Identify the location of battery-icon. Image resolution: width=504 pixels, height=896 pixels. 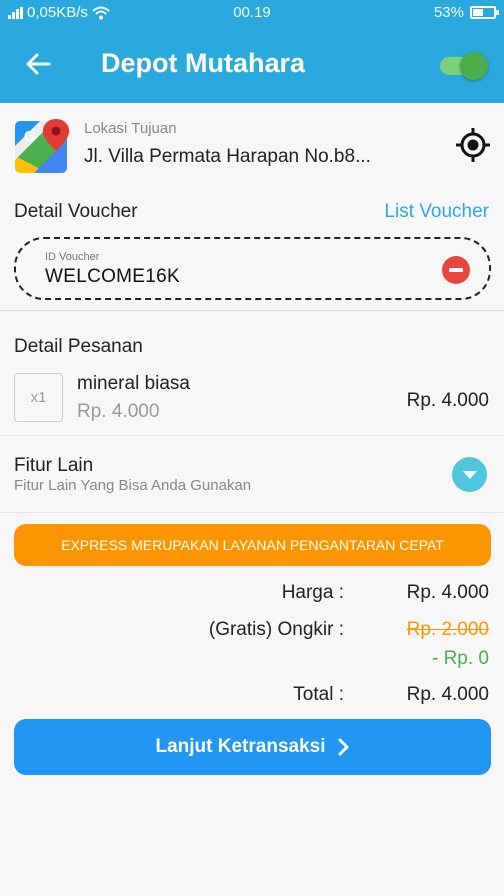
(484, 12).